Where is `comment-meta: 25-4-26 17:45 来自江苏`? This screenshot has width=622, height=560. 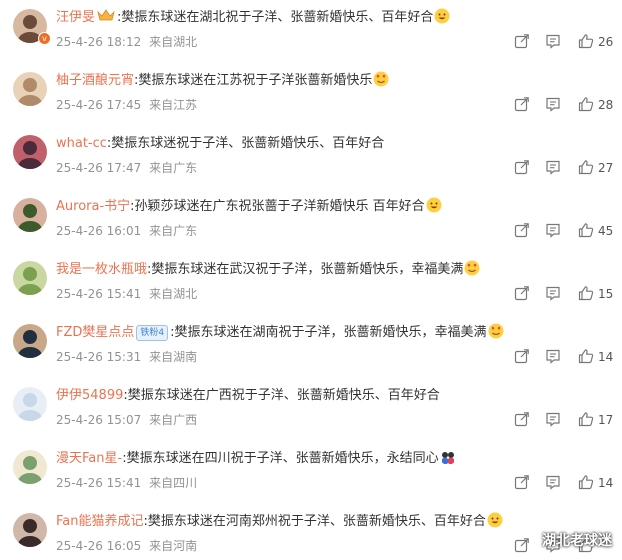 comment-meta: 25-4-26 17:45 来自江苏 is located at coordinates (126, 105).